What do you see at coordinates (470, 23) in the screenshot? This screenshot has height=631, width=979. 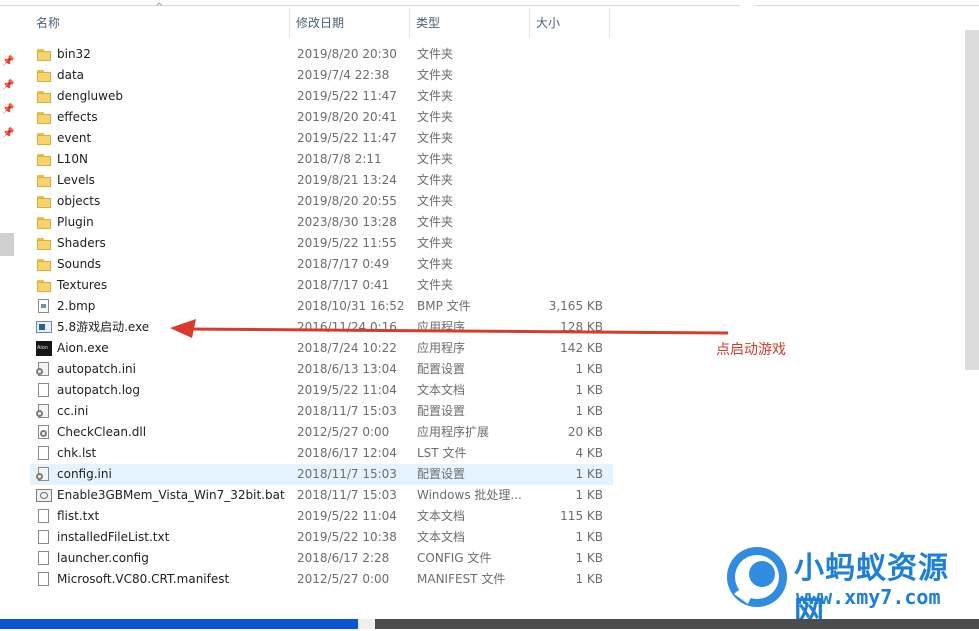 I see `column-header-type: 类型` at bounding box center [470, 23].